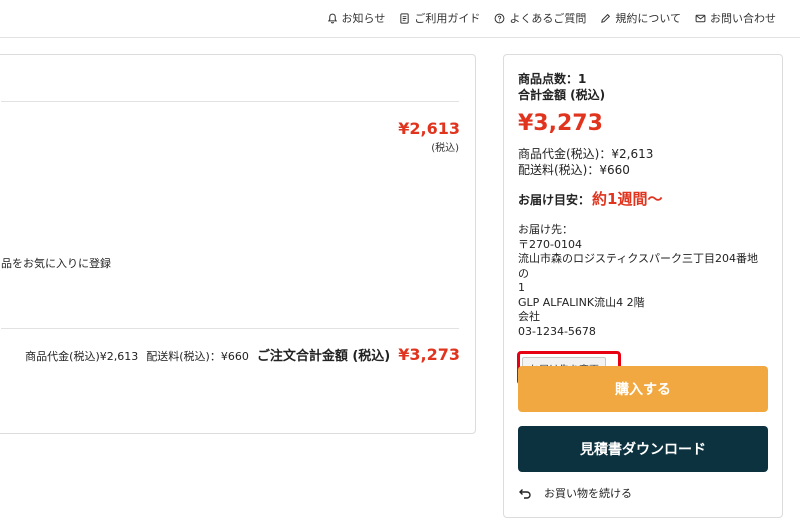 Image resolution: width=800 pixels, height=520 pixels. Describe the element at coordinates (445, 148) in the screenshot. I see `item-tax-note: (税込)` at that location.